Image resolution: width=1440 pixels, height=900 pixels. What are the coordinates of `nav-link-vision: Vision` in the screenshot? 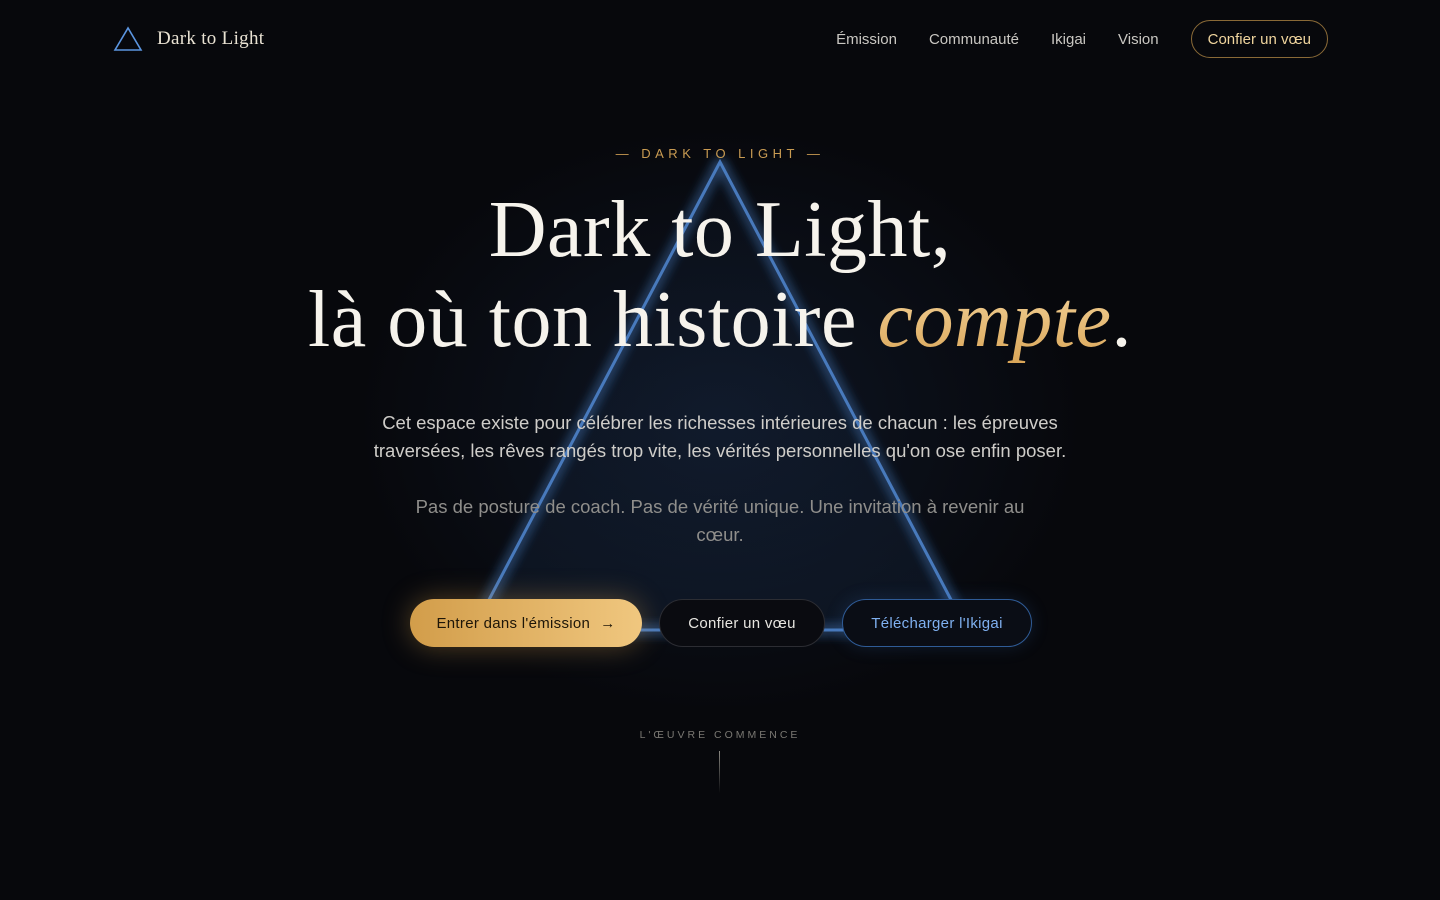 It's located at (1138, 39).